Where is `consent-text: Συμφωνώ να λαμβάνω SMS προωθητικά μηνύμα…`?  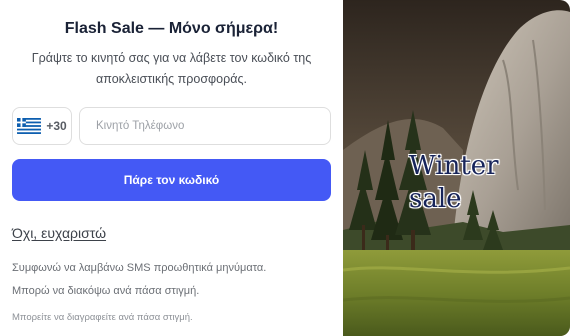
consent-text: Συμφωνώ να λαμβάνω SMS προωθητικά μηνύμα… is located at coordinates (139, 268).